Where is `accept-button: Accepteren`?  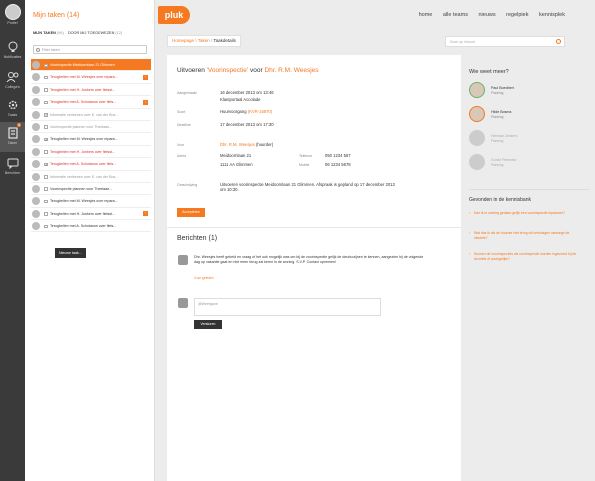 accept-button: Accepteren is located at coordinates (191, 212).